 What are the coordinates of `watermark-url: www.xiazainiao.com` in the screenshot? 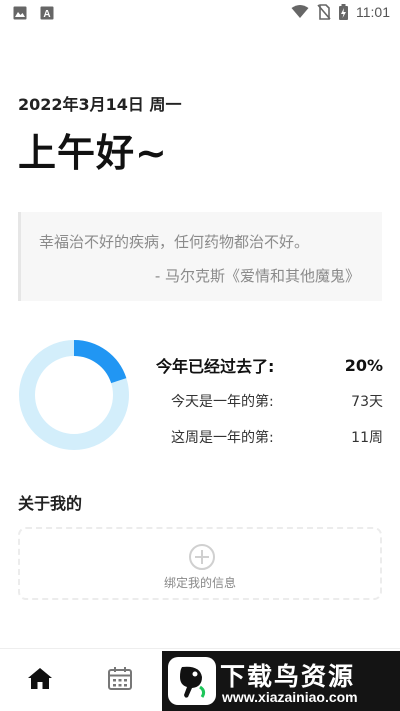 It's located at (290, 697).